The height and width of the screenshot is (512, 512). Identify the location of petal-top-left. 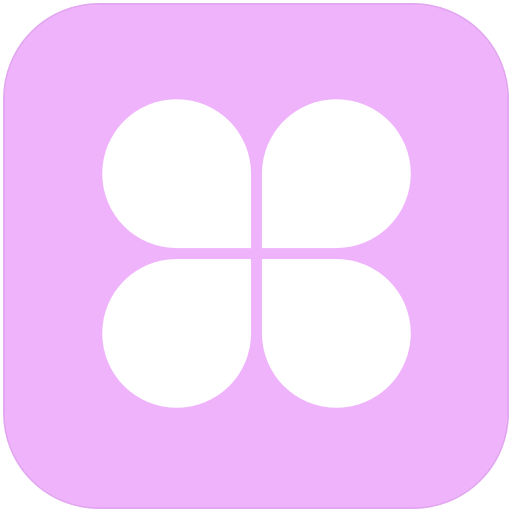
(177, 174).